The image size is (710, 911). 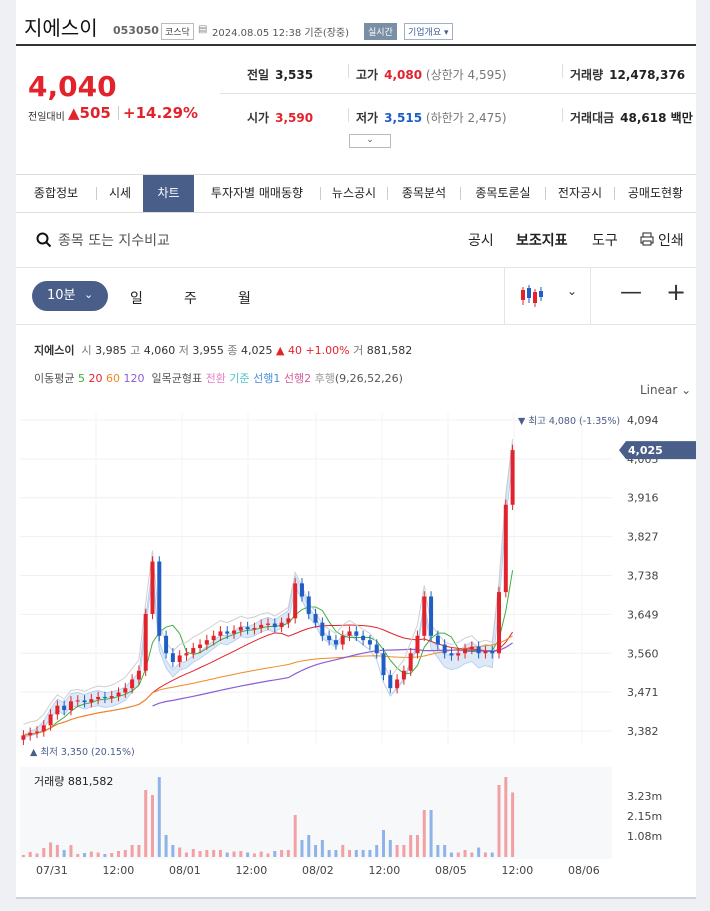 What do you see at coordinates (120, 193) in the screenshot?
I see `tab-quotes: 시세` at bounding box center [120, 193].